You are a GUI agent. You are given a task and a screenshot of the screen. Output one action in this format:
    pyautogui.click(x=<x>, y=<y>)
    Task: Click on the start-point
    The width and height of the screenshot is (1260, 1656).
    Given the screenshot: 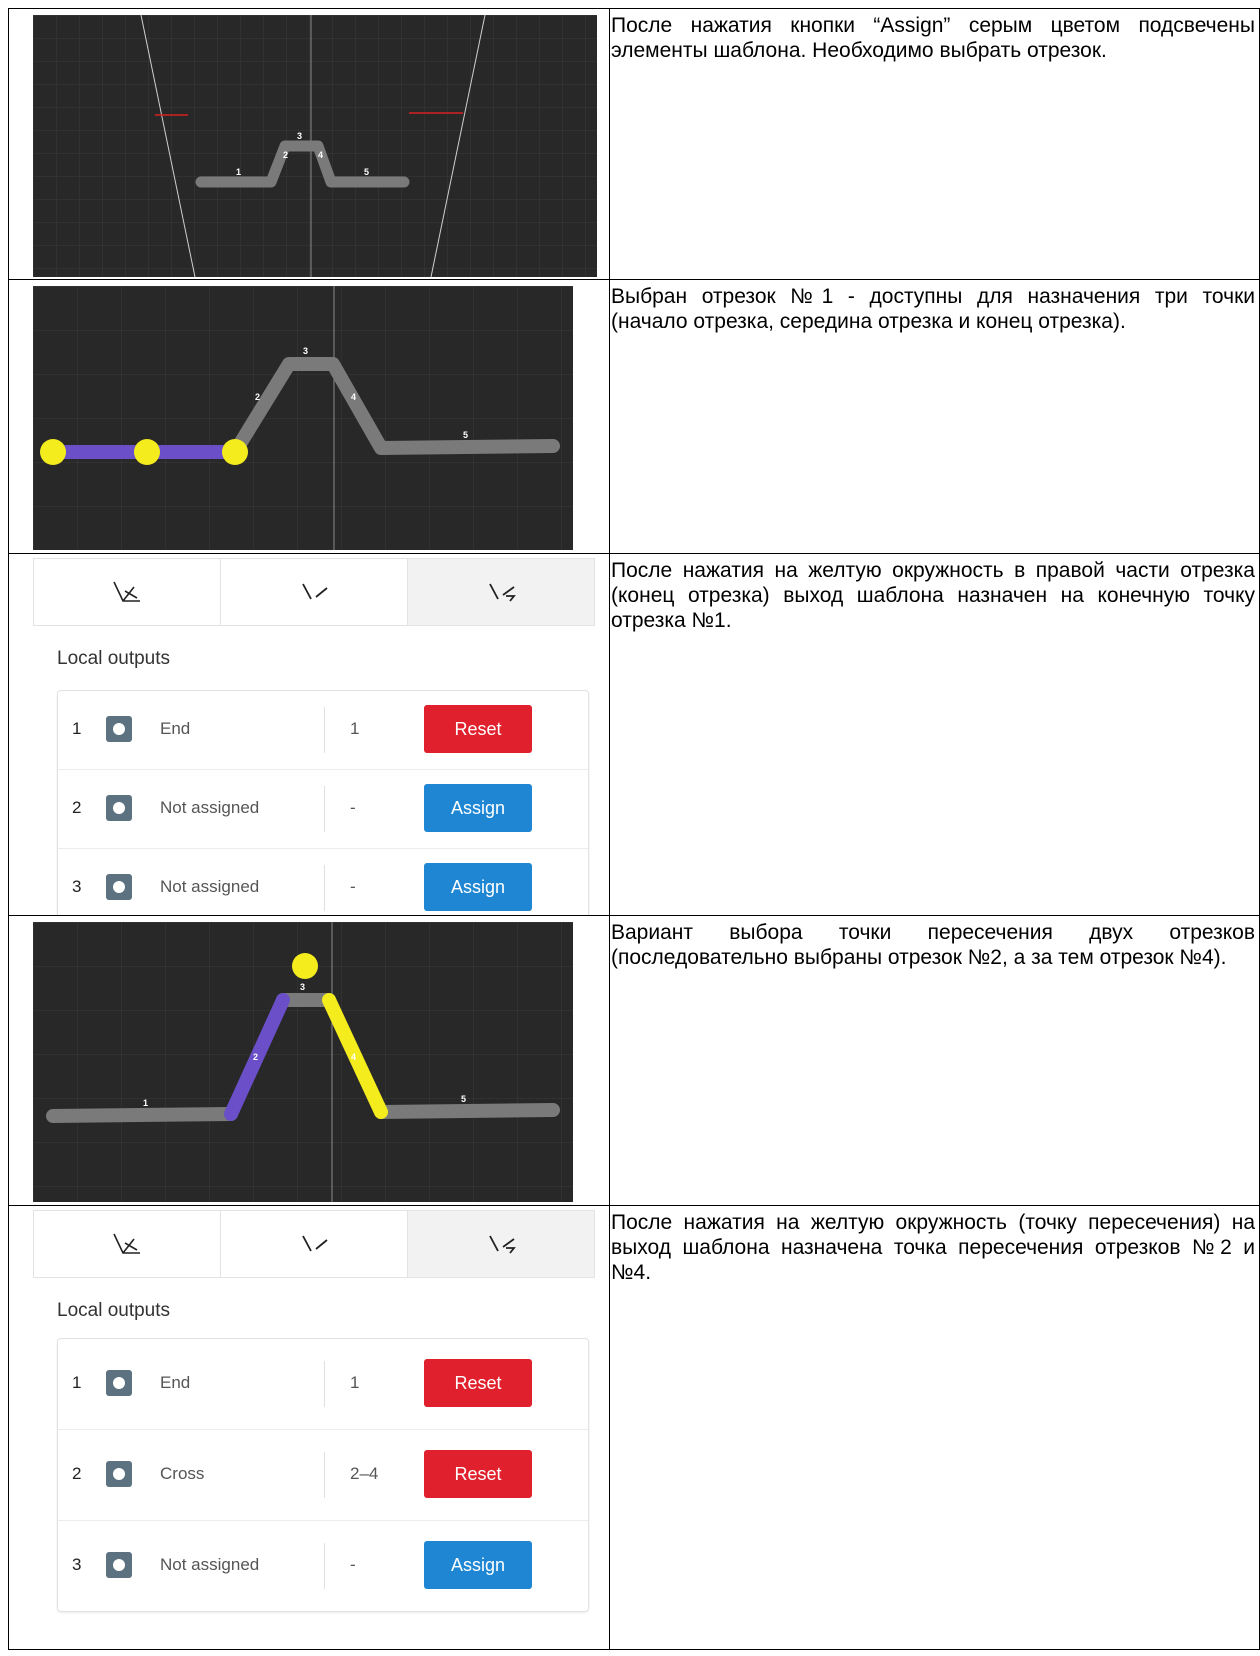 What is the action you would take?
    pyautogui.click(x=53, y=452)
    